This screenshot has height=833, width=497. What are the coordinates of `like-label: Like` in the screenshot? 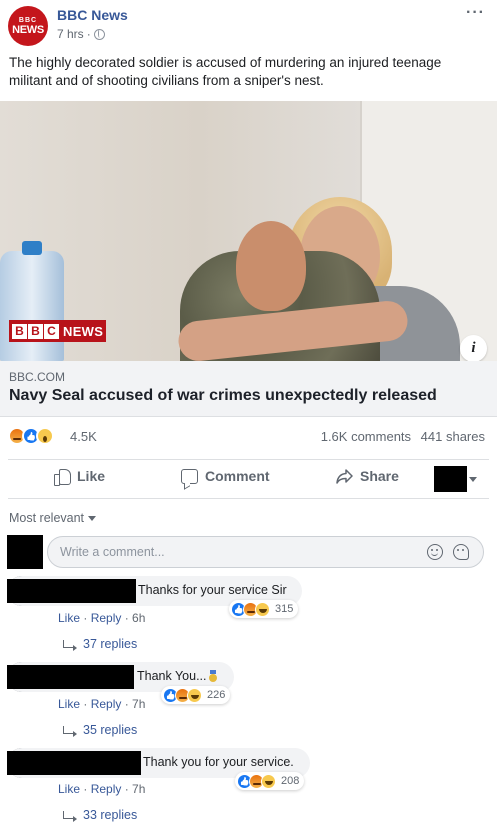 It's located at (91, 476).